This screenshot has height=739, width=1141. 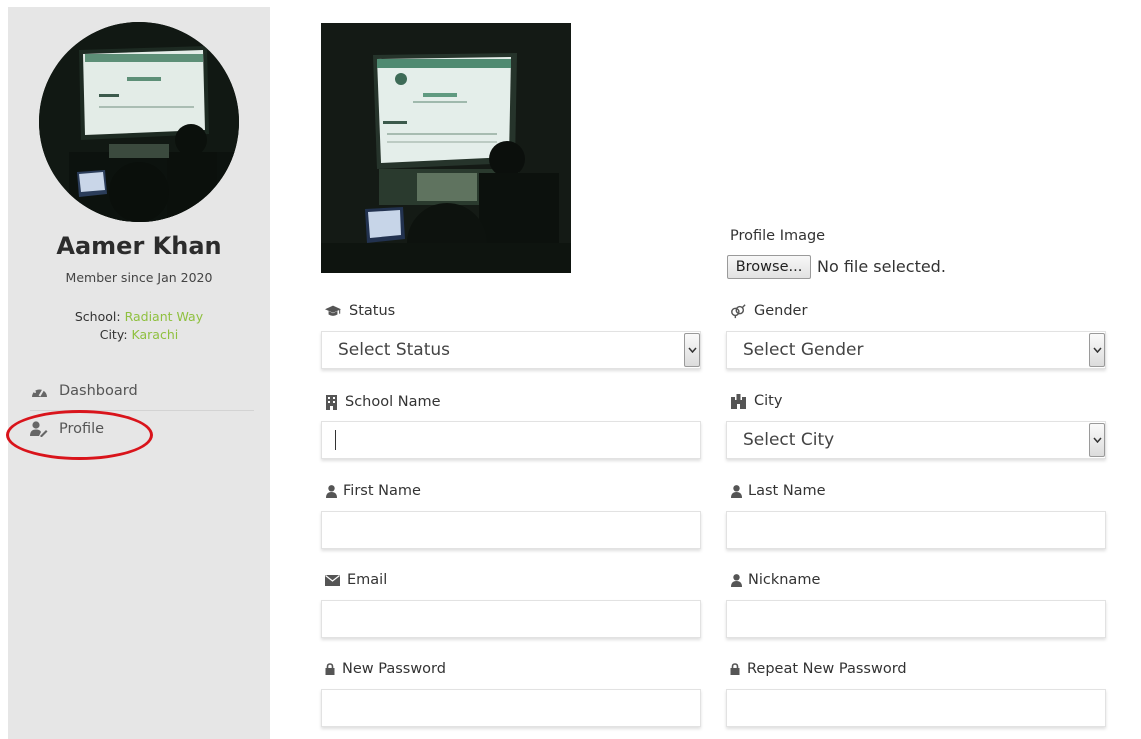 I want to click on email-label-row: Email, so click(x=356, y=580).